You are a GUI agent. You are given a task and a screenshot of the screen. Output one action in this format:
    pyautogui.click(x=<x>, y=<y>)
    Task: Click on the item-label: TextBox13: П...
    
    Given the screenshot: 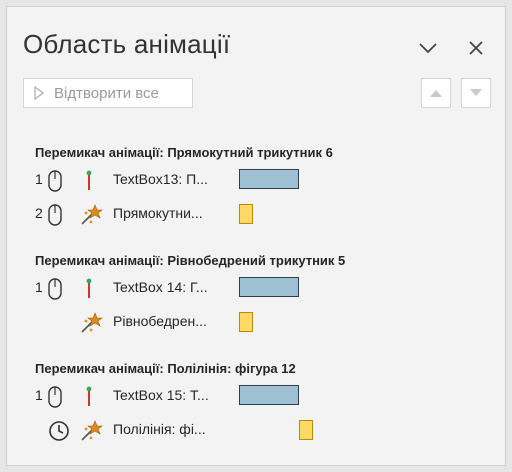 What is the action you would take?
    pyautogui.click(x=160, y=179)
    